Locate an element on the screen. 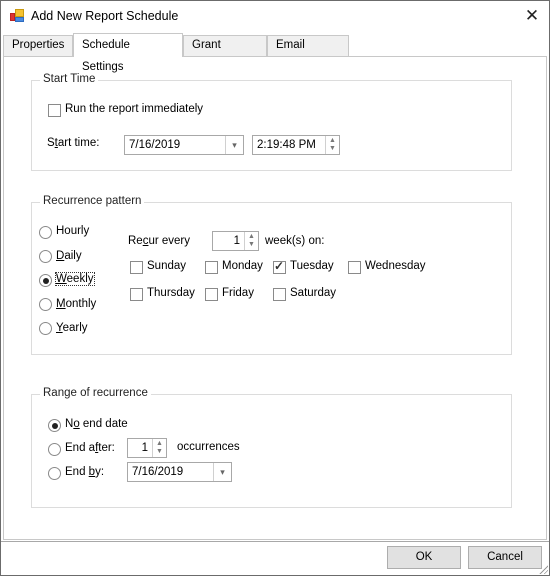  checkbox-monday is located at coordinates (211, 267).